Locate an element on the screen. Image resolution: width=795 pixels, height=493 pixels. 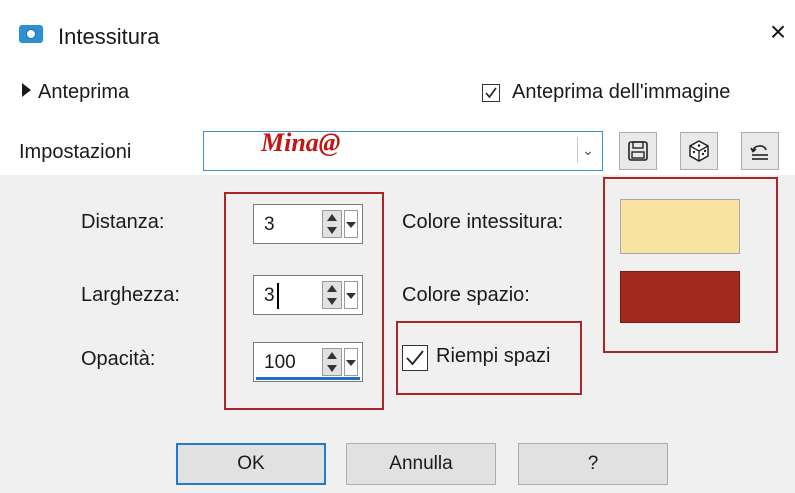
opacity-label: Opacità: is located at coordinates (118, 359).